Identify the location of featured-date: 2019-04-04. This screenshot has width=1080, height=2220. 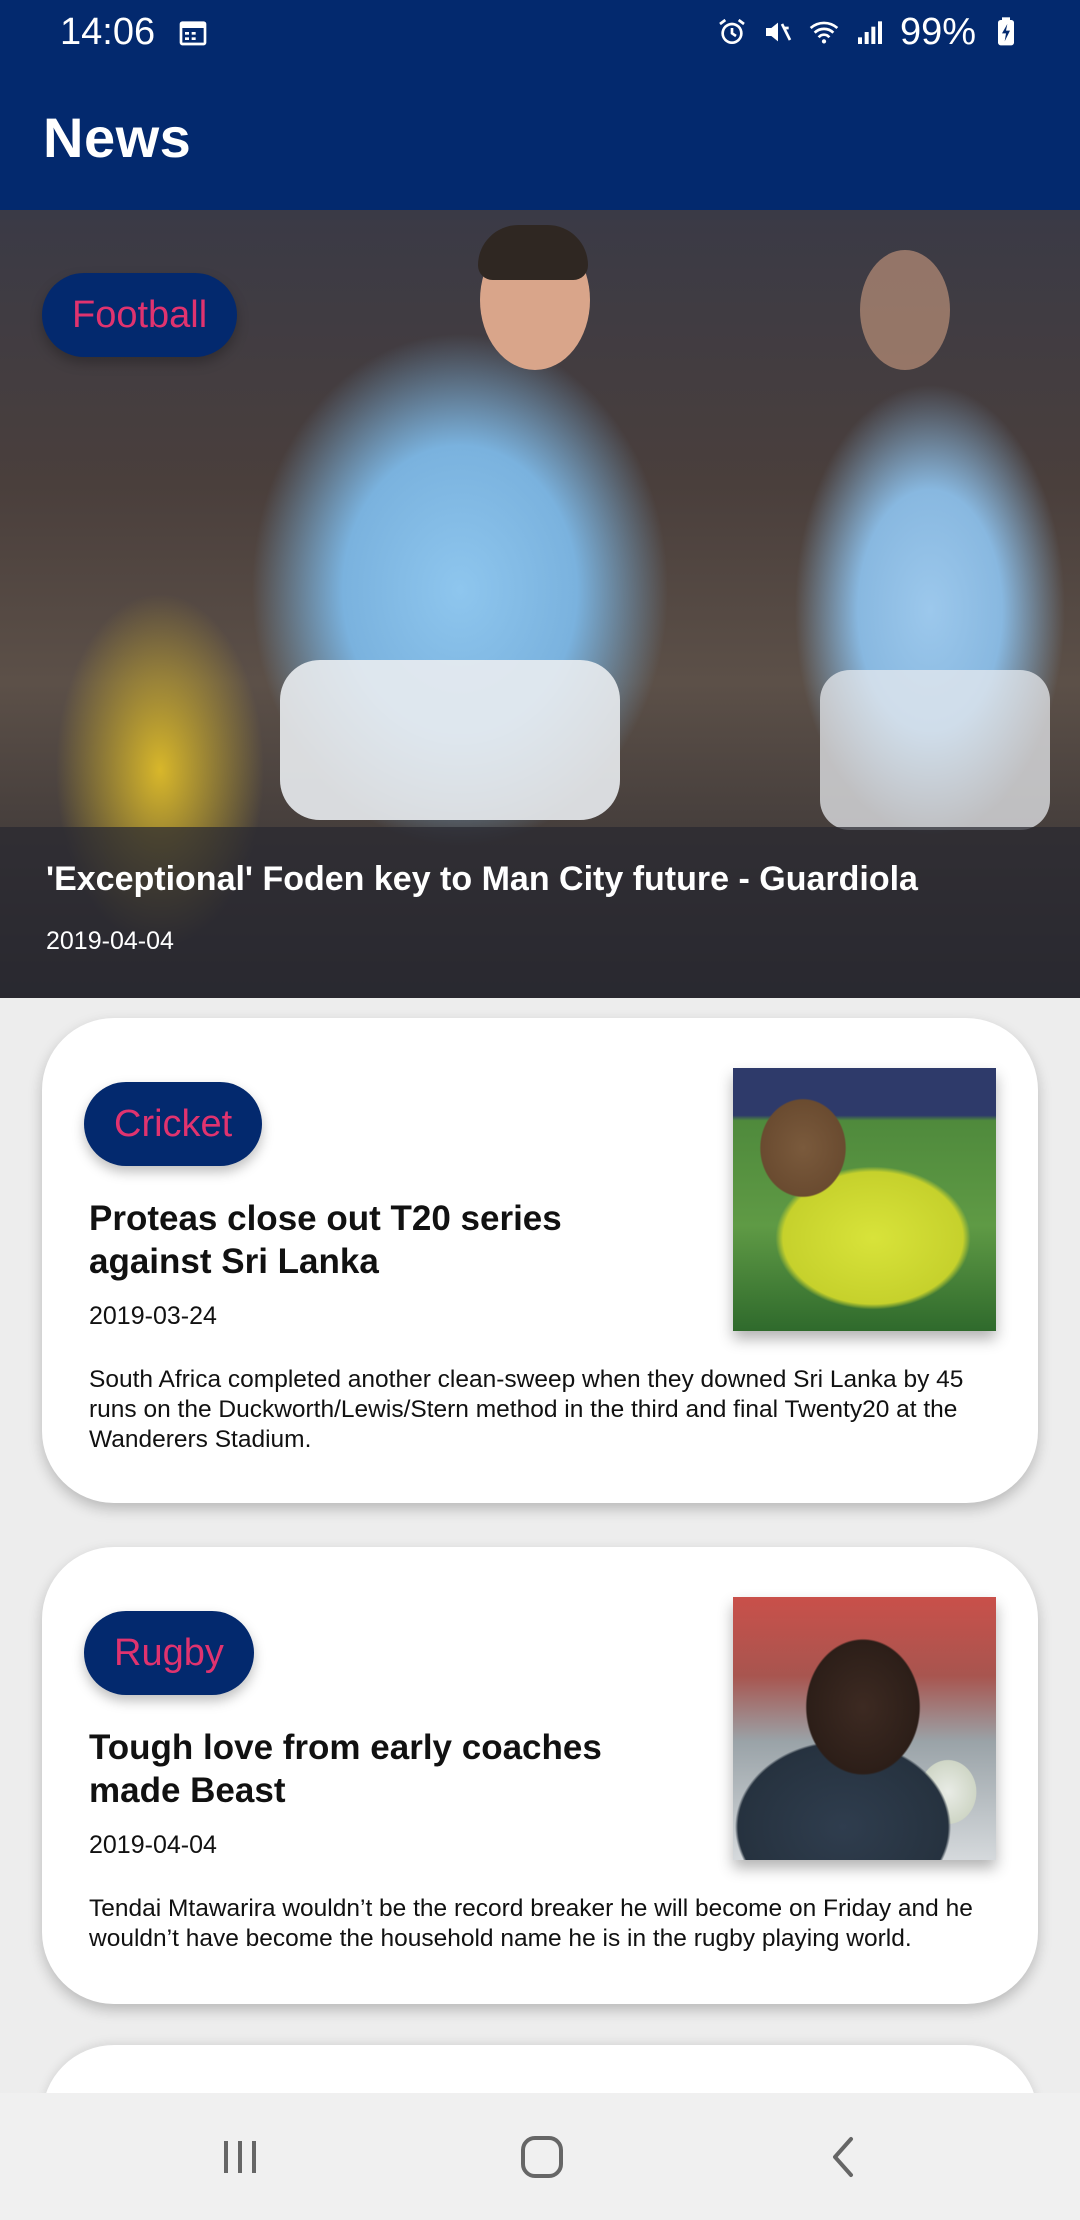
(110, 941).